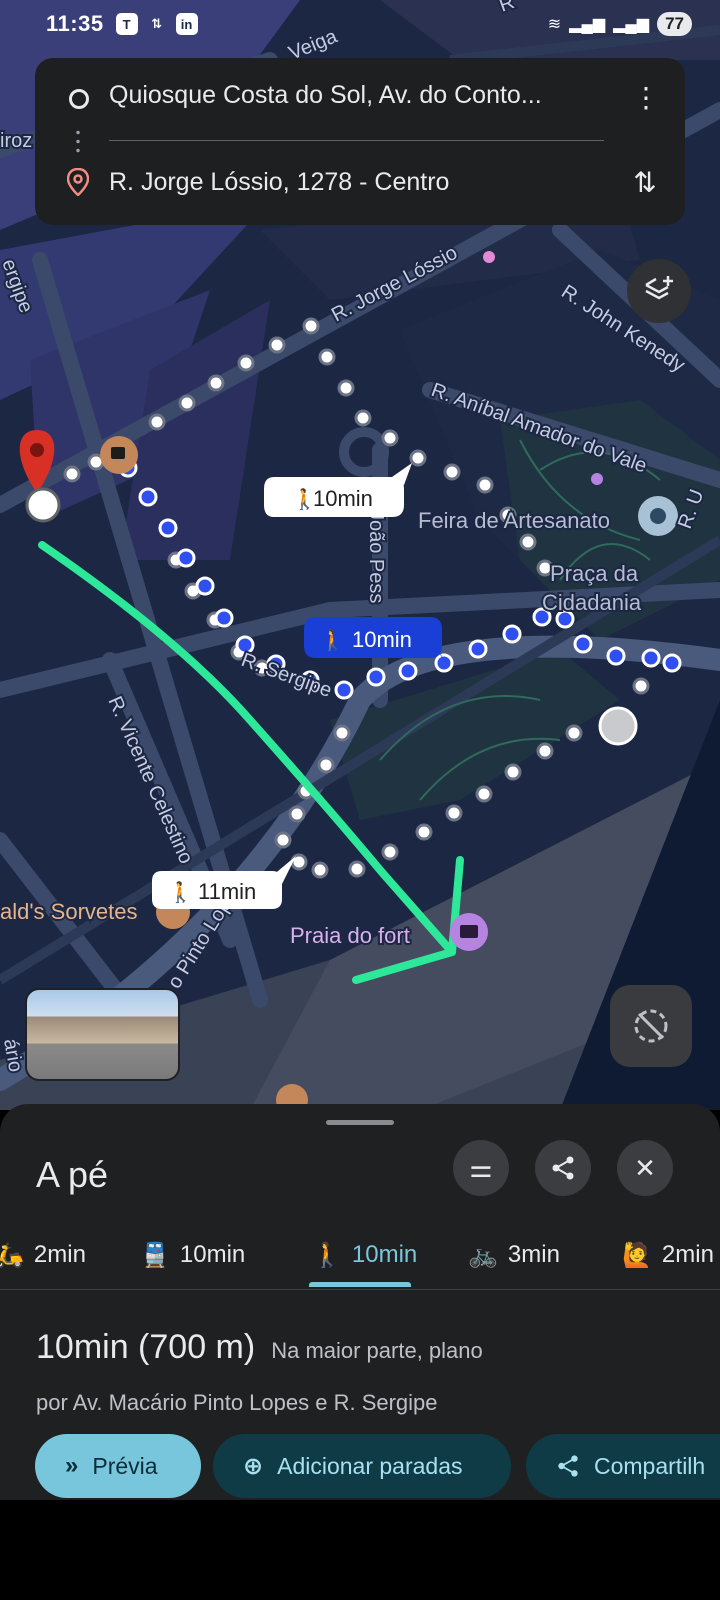  I want to click on system-nav-bar, so click(360, 1550).